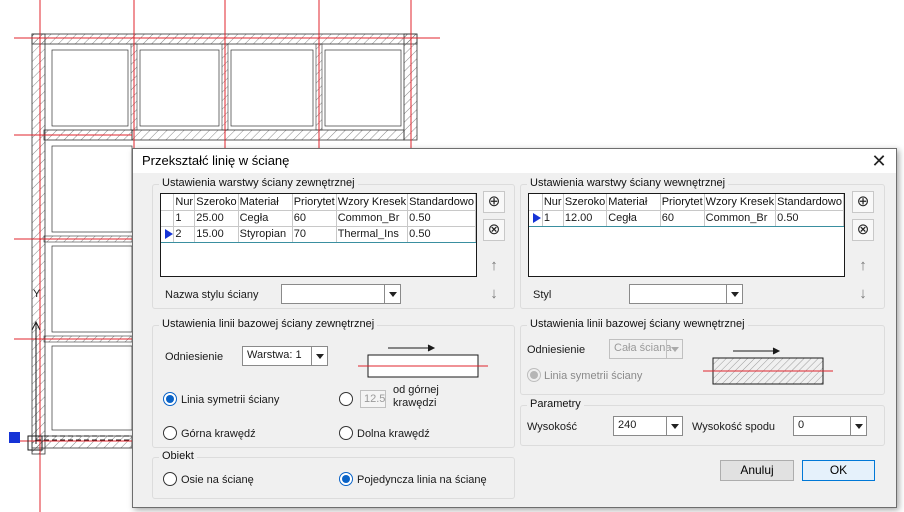  I want to click on inner-symmetry-radio, so click(534, 375).